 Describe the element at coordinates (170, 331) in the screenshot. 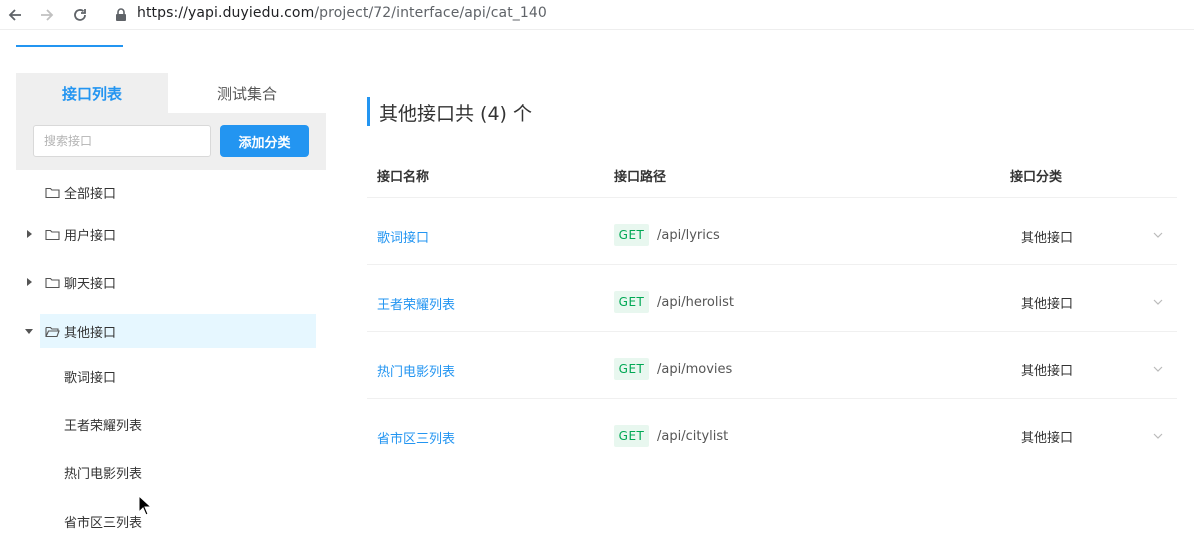

I see `tree-item-other: 其他接口` at that location.